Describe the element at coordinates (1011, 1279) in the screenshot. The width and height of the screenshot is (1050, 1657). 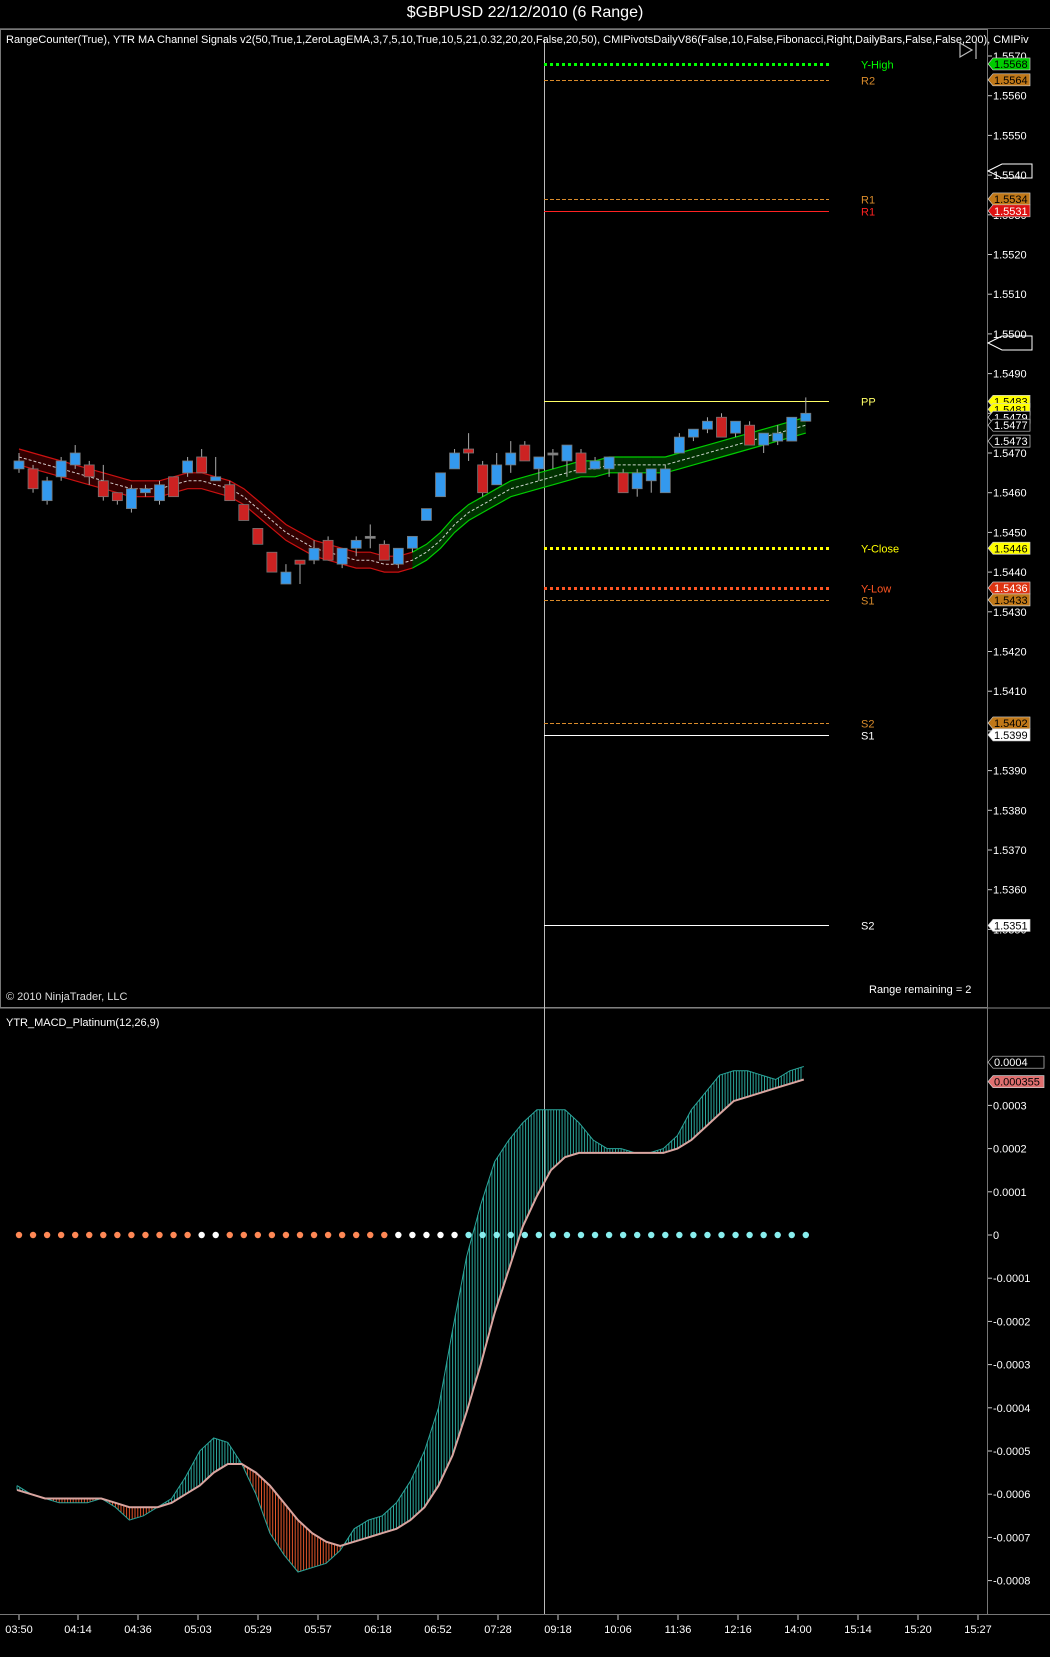
I see `macd-tick-label: -0.0001` at that location.